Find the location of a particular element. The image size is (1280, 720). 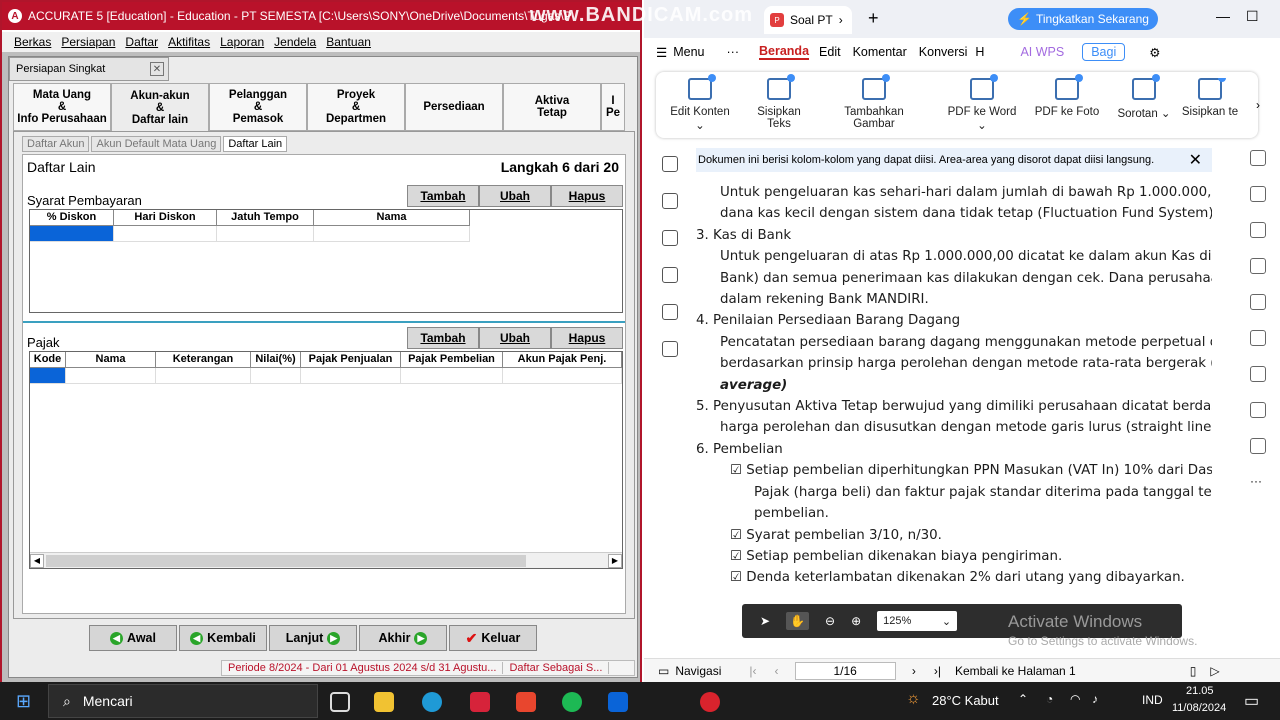

tab-beranda: Beranda is located at coordinates (784, 52).